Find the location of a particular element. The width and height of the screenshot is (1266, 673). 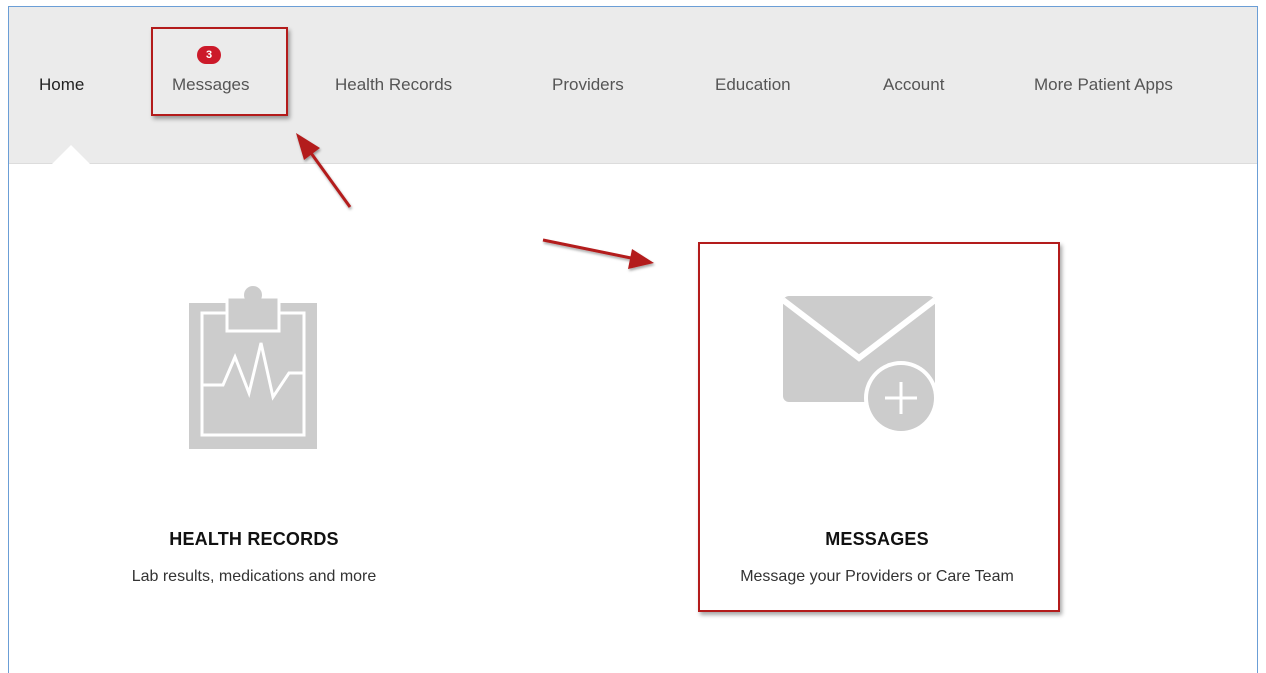

annotation-arrows is located at coordinates (475, 201).